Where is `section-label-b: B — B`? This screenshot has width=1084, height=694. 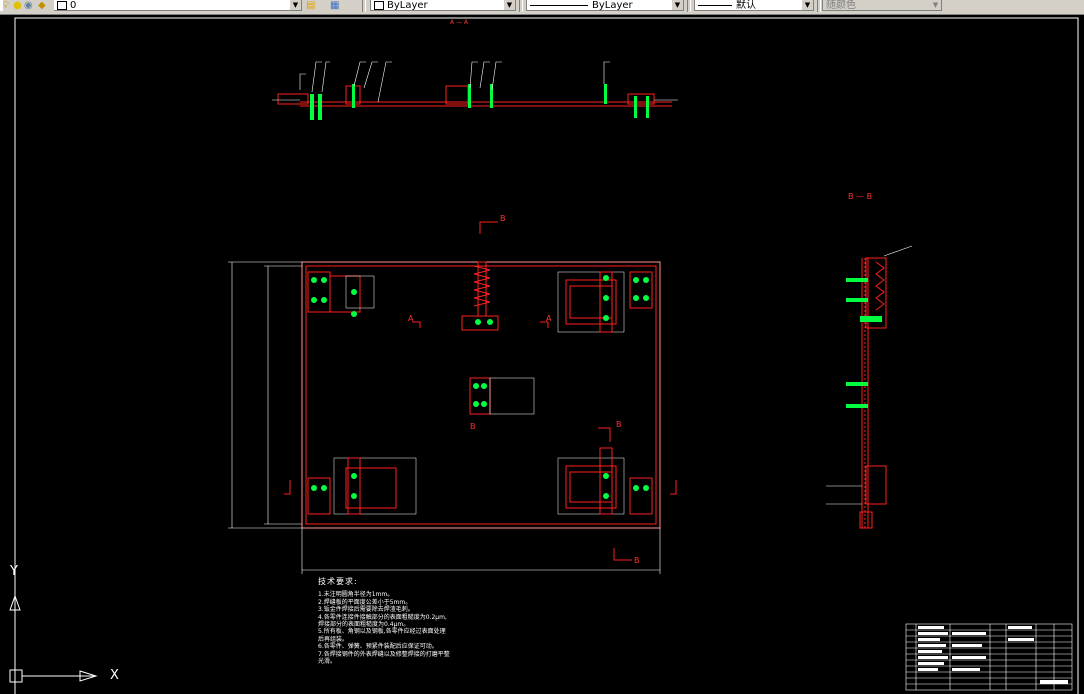 section-label-b: B — B is located at coordinates (860, 196).